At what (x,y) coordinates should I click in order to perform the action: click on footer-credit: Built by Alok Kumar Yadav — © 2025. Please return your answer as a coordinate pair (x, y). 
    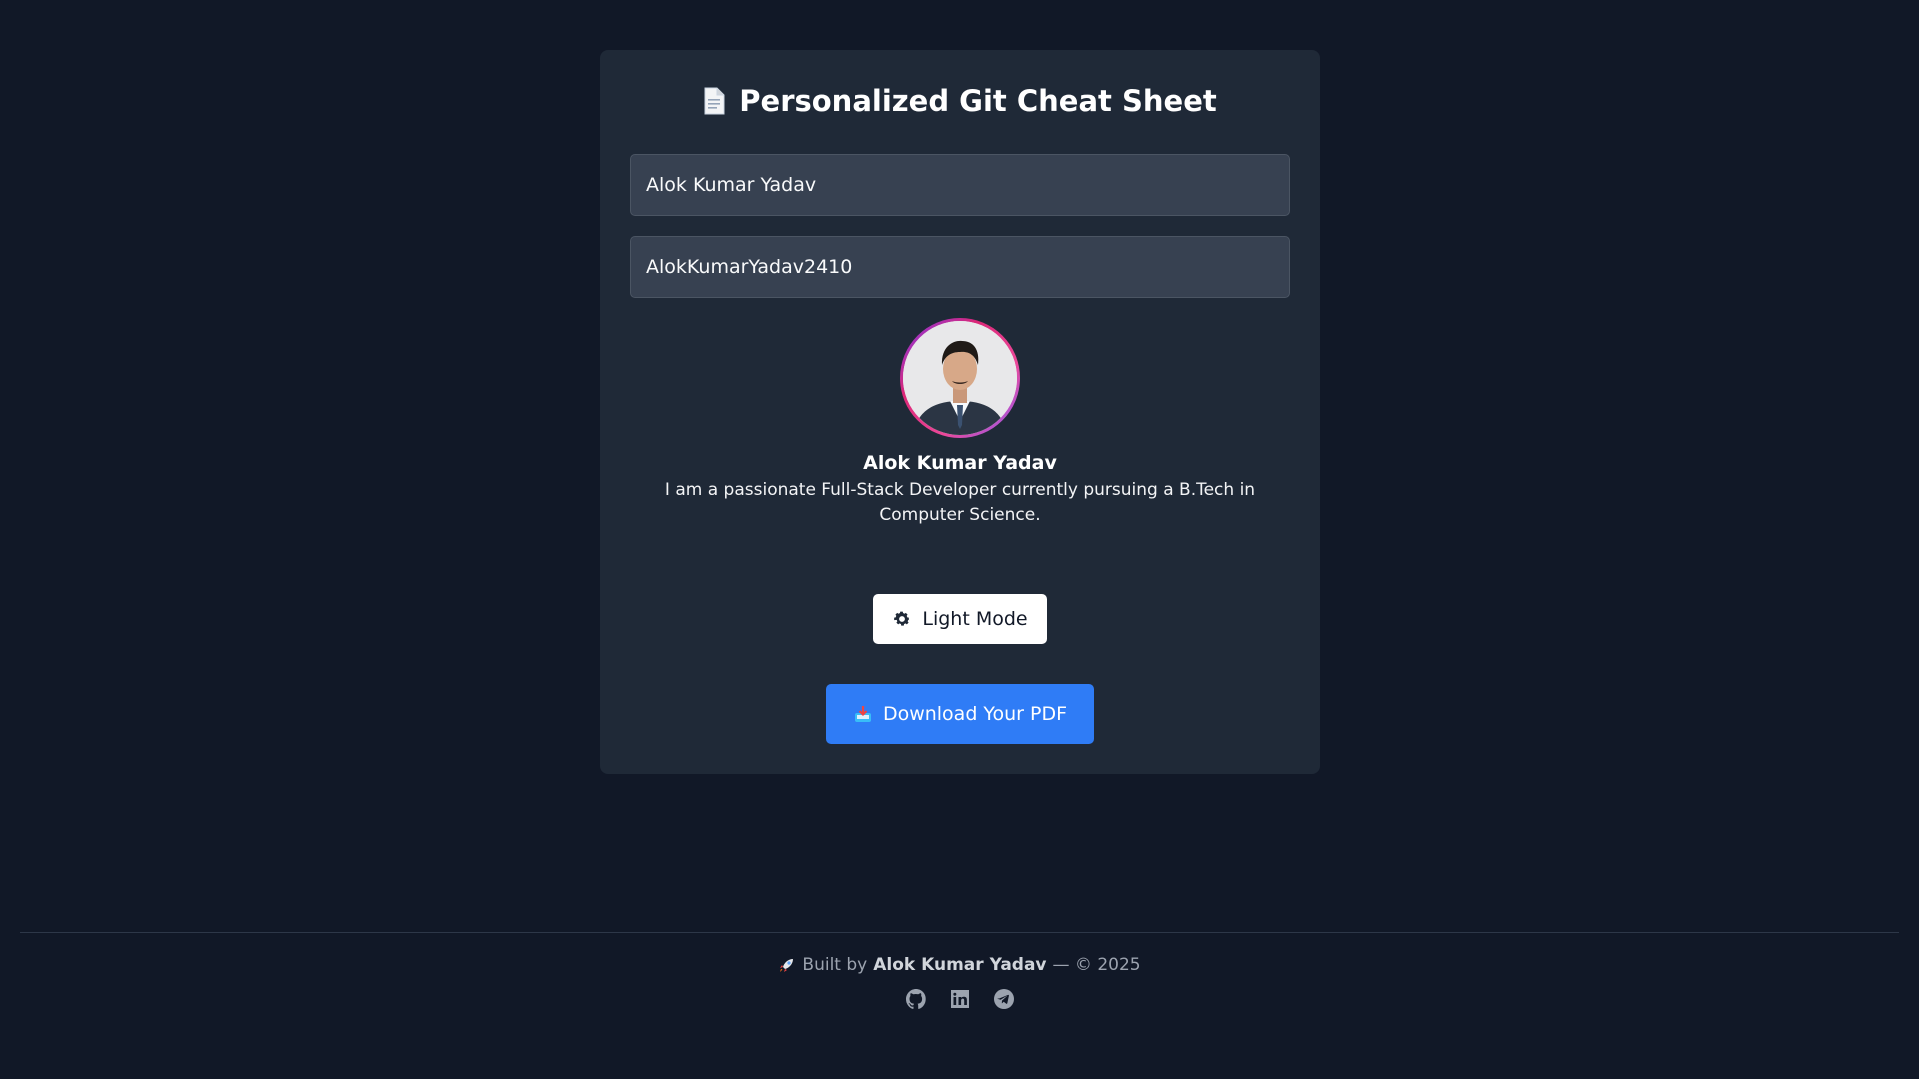
    Looking at the image, I should click on (959, 965).